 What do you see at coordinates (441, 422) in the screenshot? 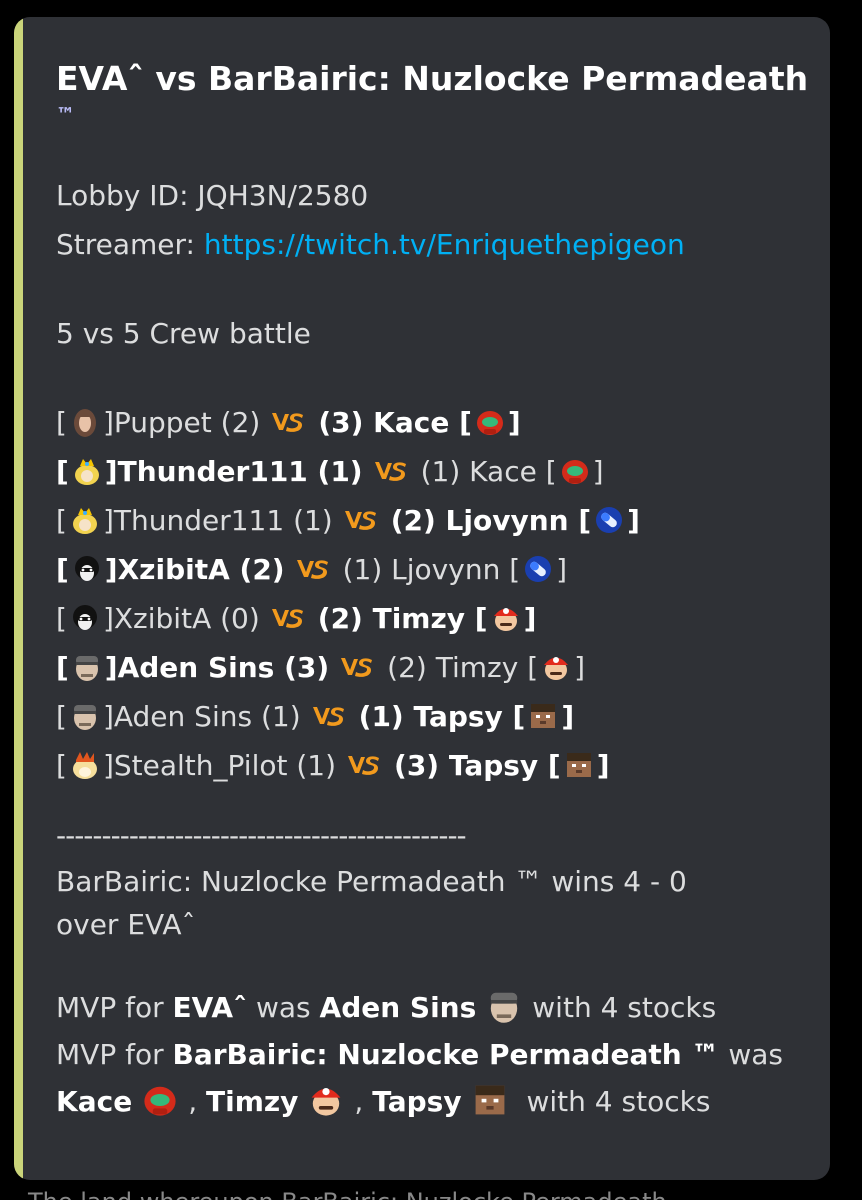
I see `match-row: []Puppet (2) (3) Kace []` at bounding box center [441, 422].